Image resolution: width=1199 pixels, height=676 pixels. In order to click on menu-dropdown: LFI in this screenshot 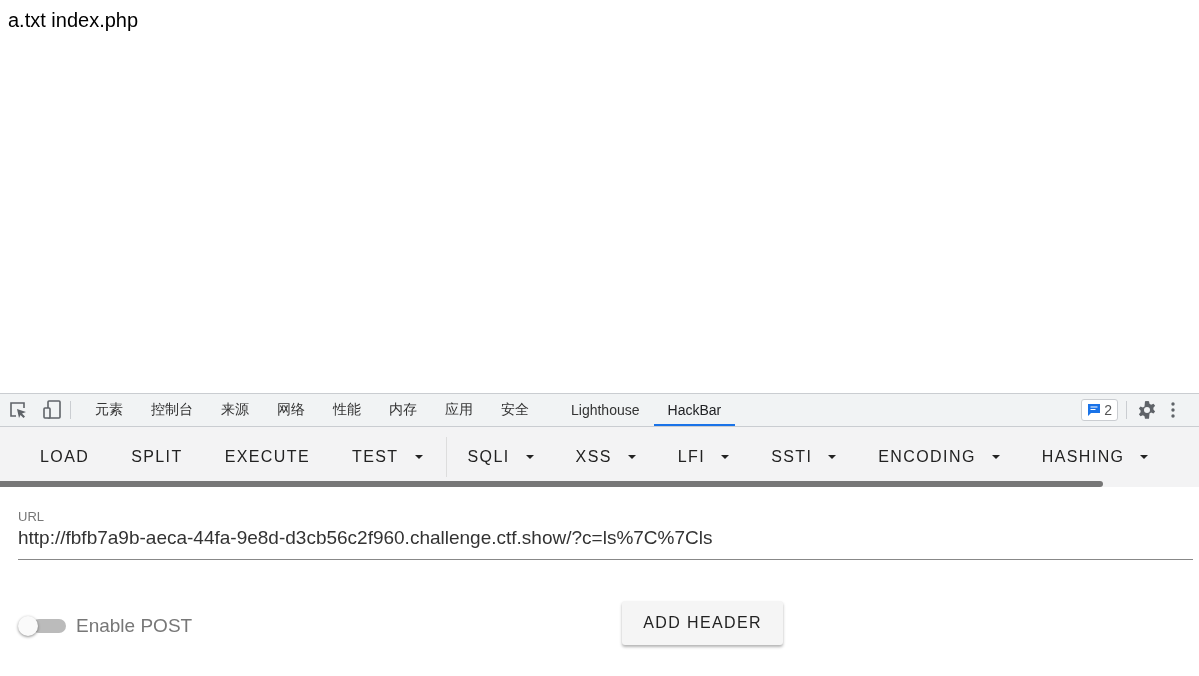, I will do `click(703, 457)`.